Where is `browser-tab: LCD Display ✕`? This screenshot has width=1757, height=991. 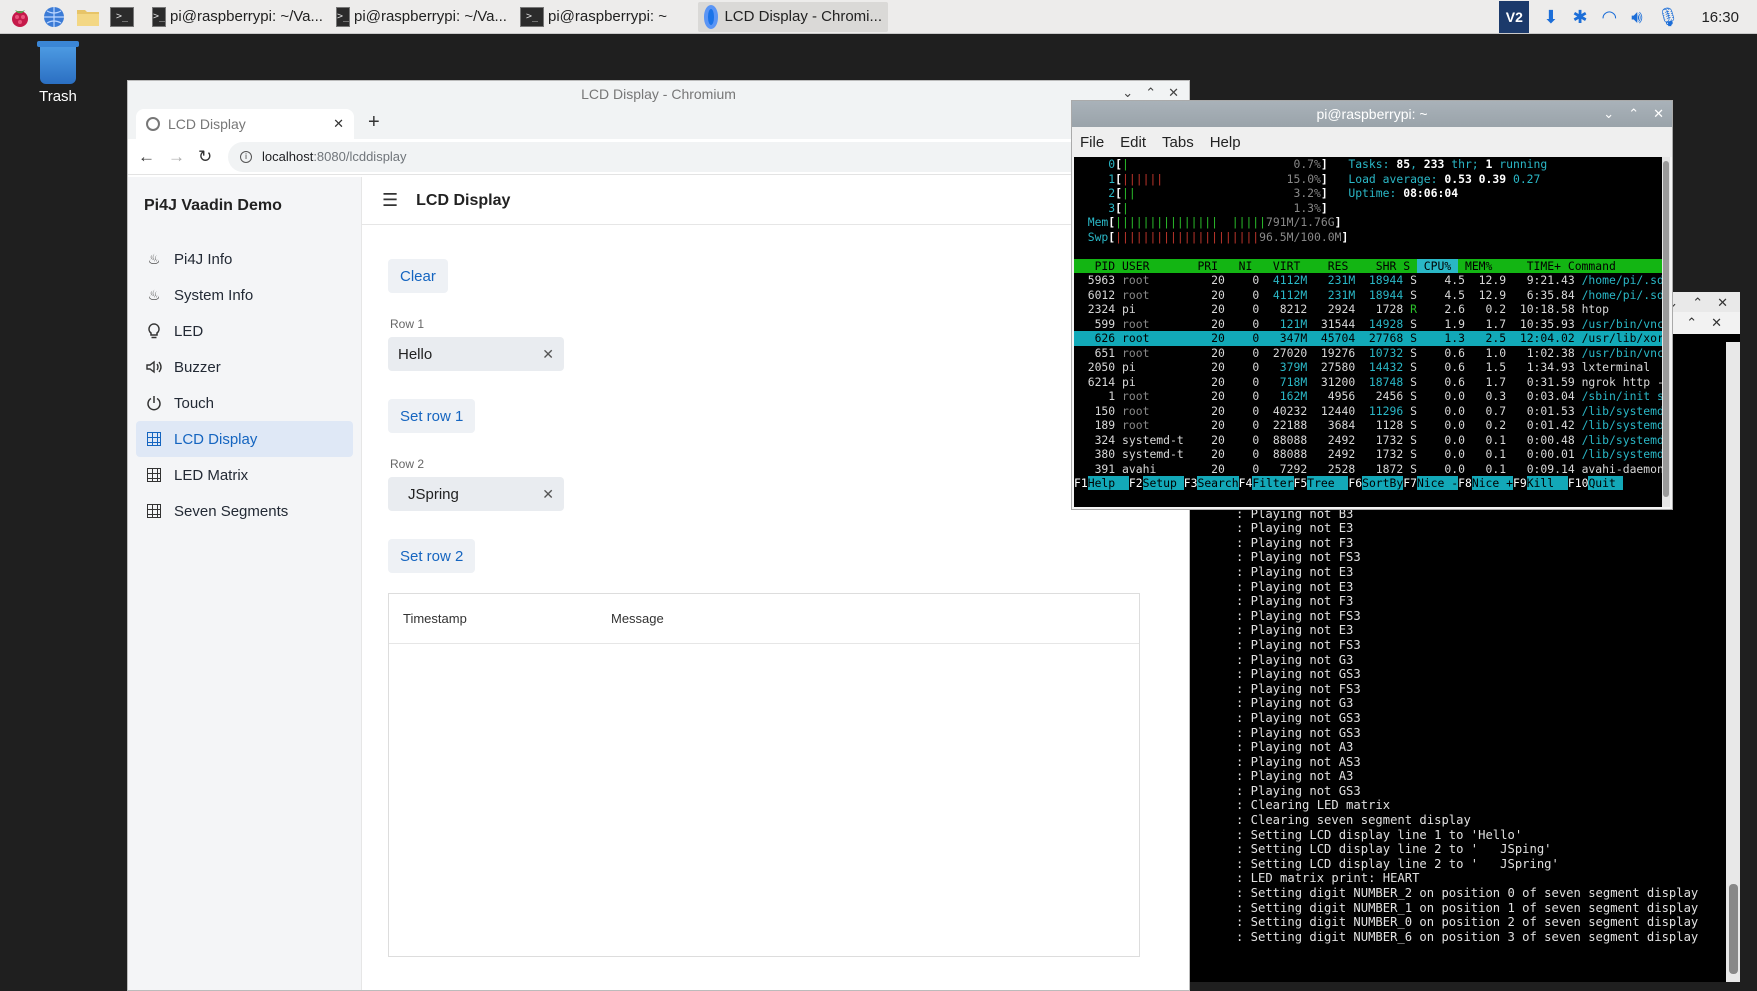 browser-tab: LCD Display ✕ is located at coordinates (245, 124).